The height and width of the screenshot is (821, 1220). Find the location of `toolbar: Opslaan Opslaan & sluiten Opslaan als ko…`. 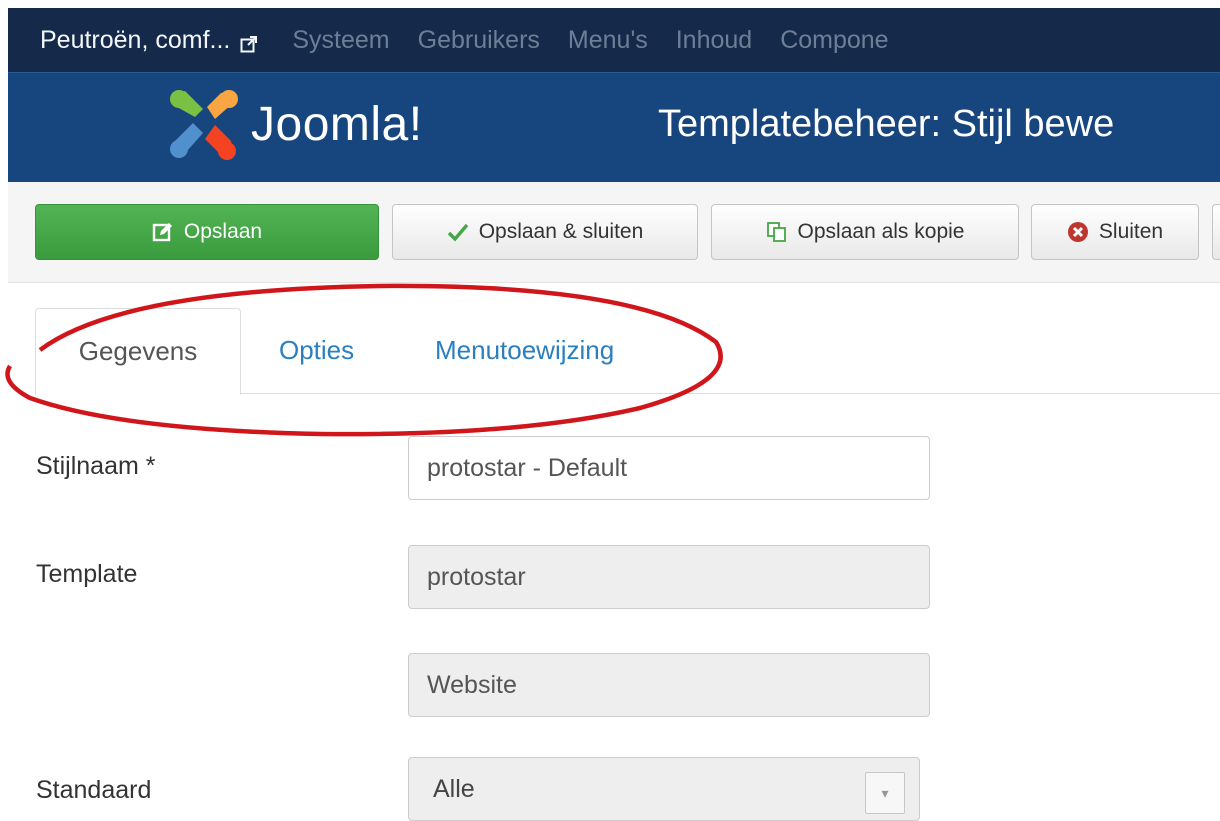

toolbar: Opslaan Opslaan & sluiten Opslaan als ko… is located at coordinates (614, 232).